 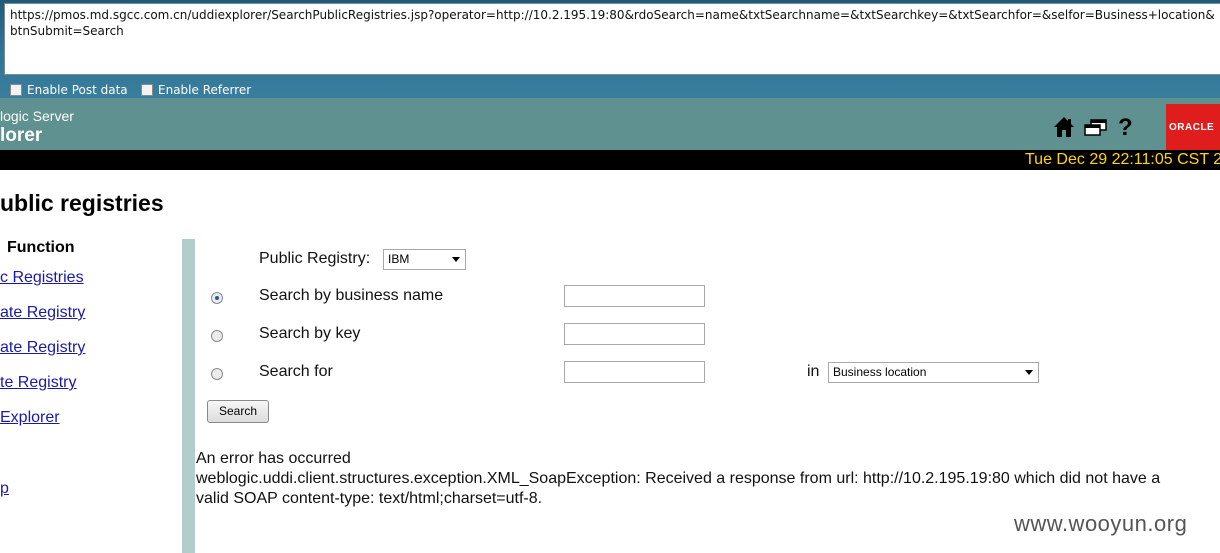 I want to click on help-icon: ?, so click(x=1125, y=129).